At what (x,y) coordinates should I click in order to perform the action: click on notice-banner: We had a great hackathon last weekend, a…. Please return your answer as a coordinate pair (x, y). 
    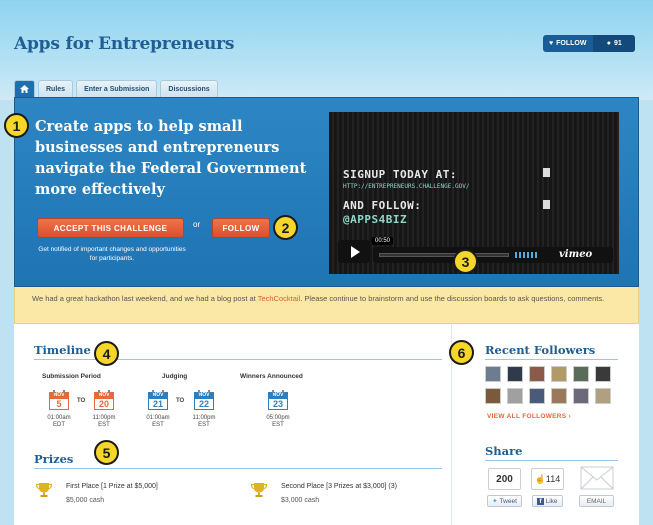
    Looking at the image, I should click on (326, 305).